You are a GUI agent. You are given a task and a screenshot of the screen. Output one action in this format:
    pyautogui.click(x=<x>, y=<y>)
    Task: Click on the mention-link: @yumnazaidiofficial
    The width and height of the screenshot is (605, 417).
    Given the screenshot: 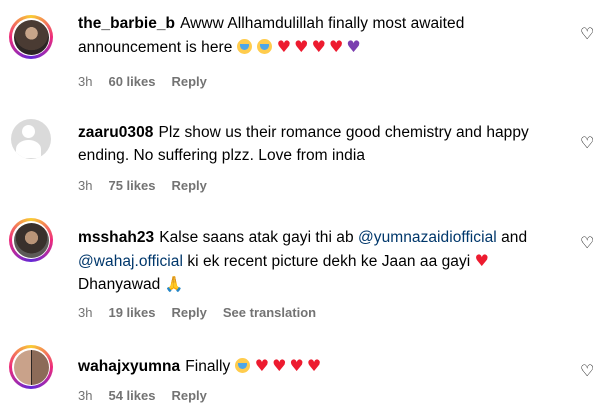 What is the action you would take?
    pyautogui.click(x=427, y=237)
    